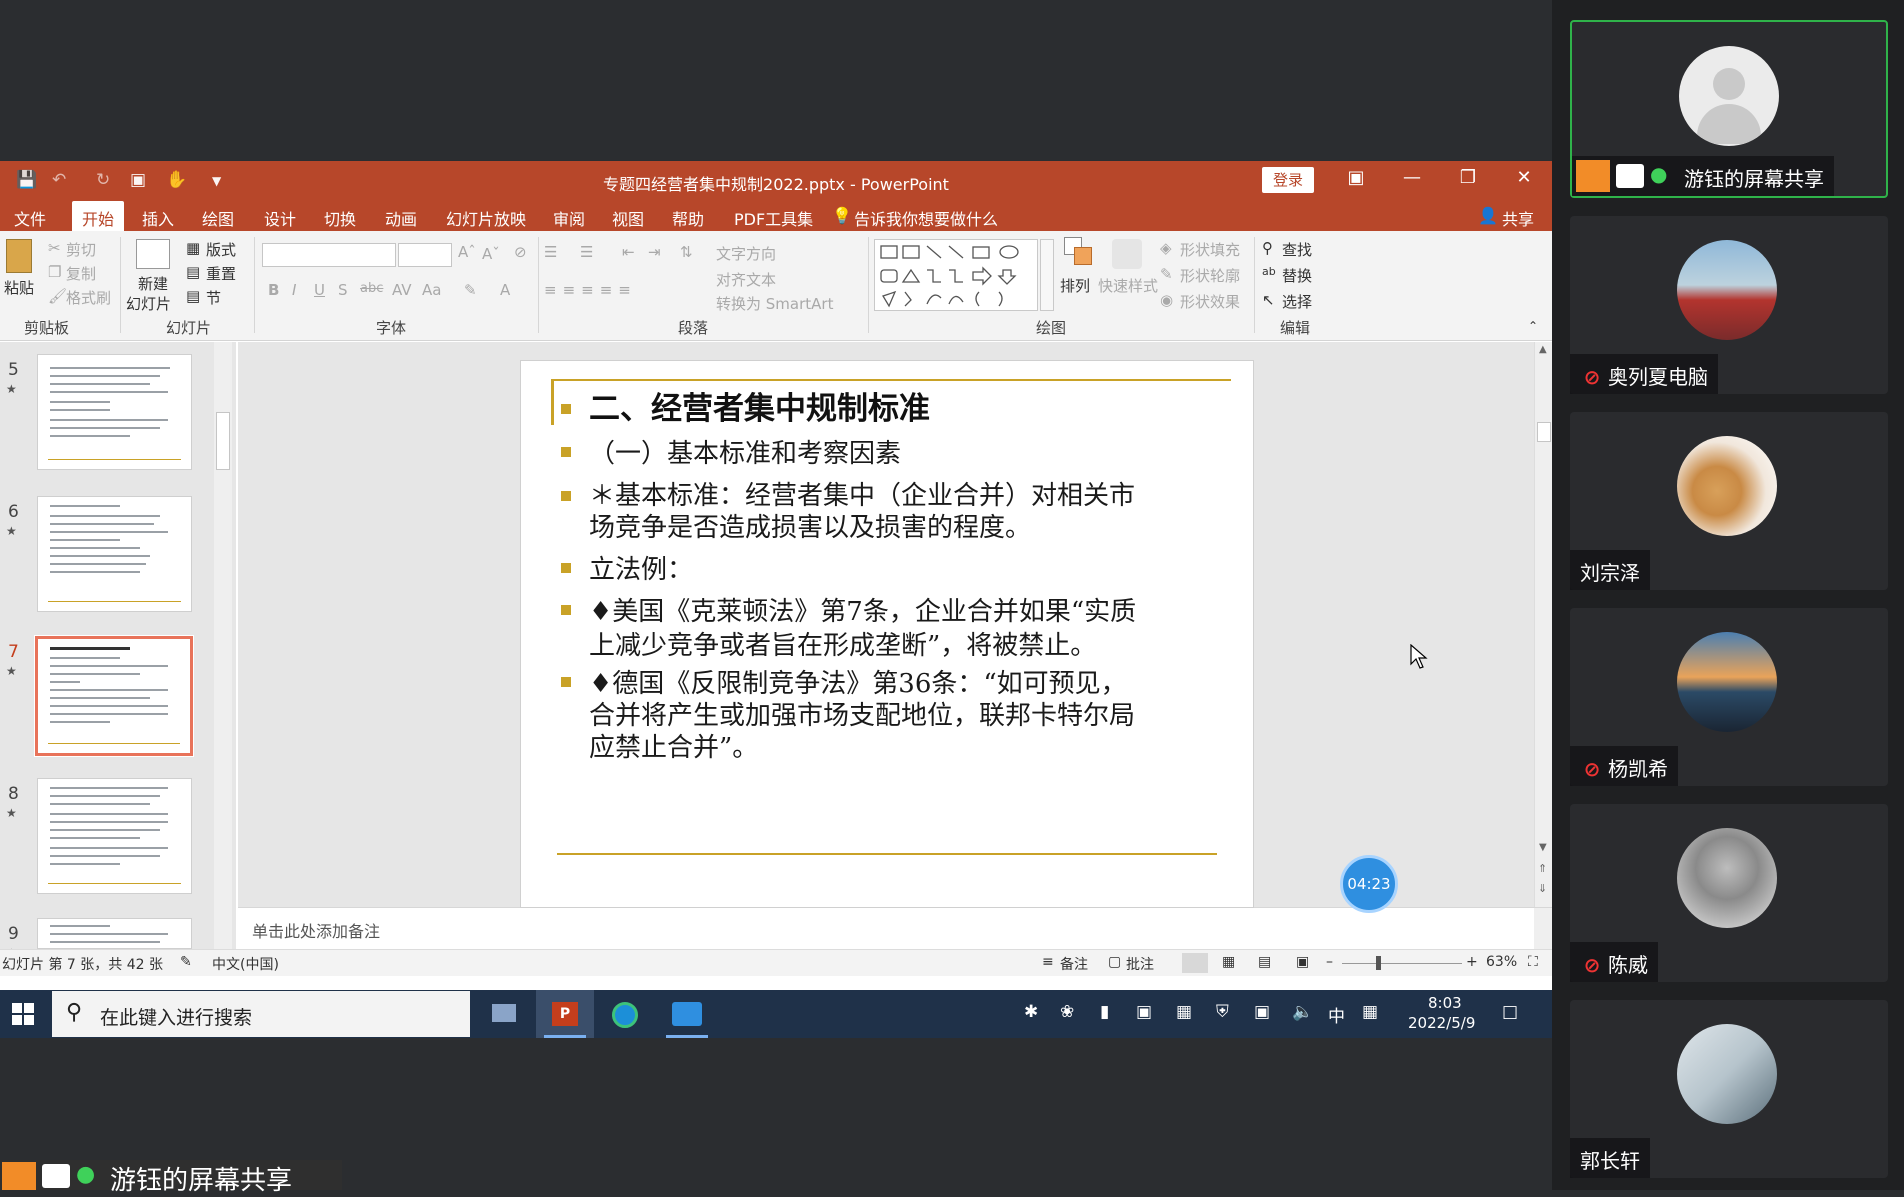 Image resolution: width=1904 pixels, height=1197 pixels. What do you see at coordinates (1729, 501) in the screenshot?
I see `participant-tile: 刘宗泽` at bounding box center [1729, 501].